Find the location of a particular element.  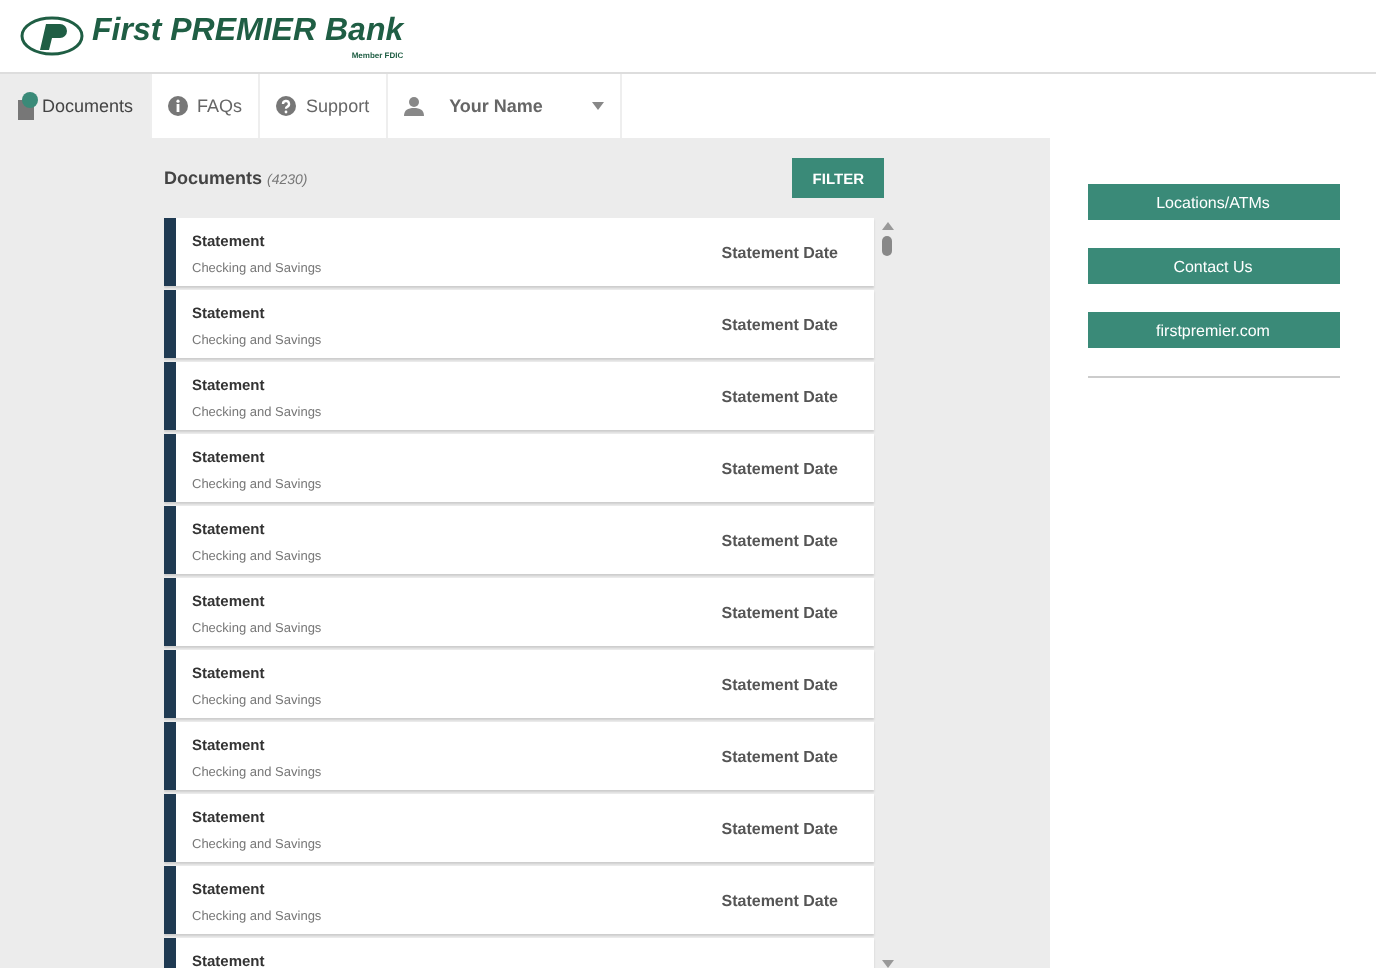

link-button: firstpremier.com is located at coordinates (1213, 330).